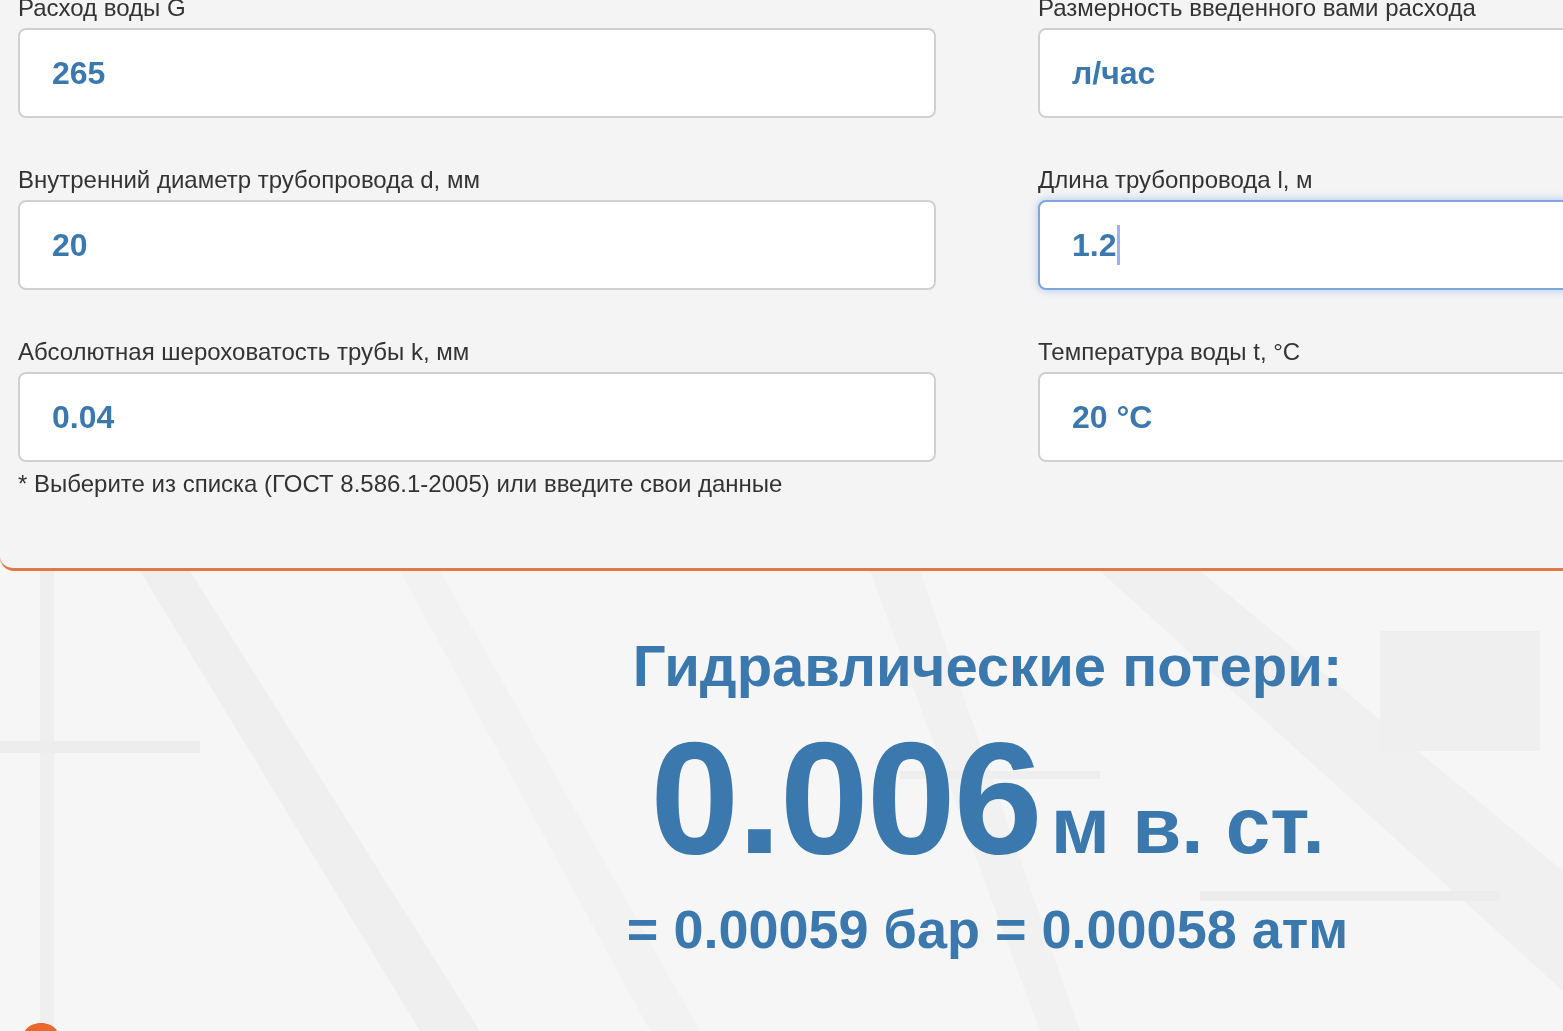 This screenshot has height=1031, width=1563. Describe the element at coordinates (1187, 826) in the screenshot. I see `result-unit: м в. ст.` at that location.